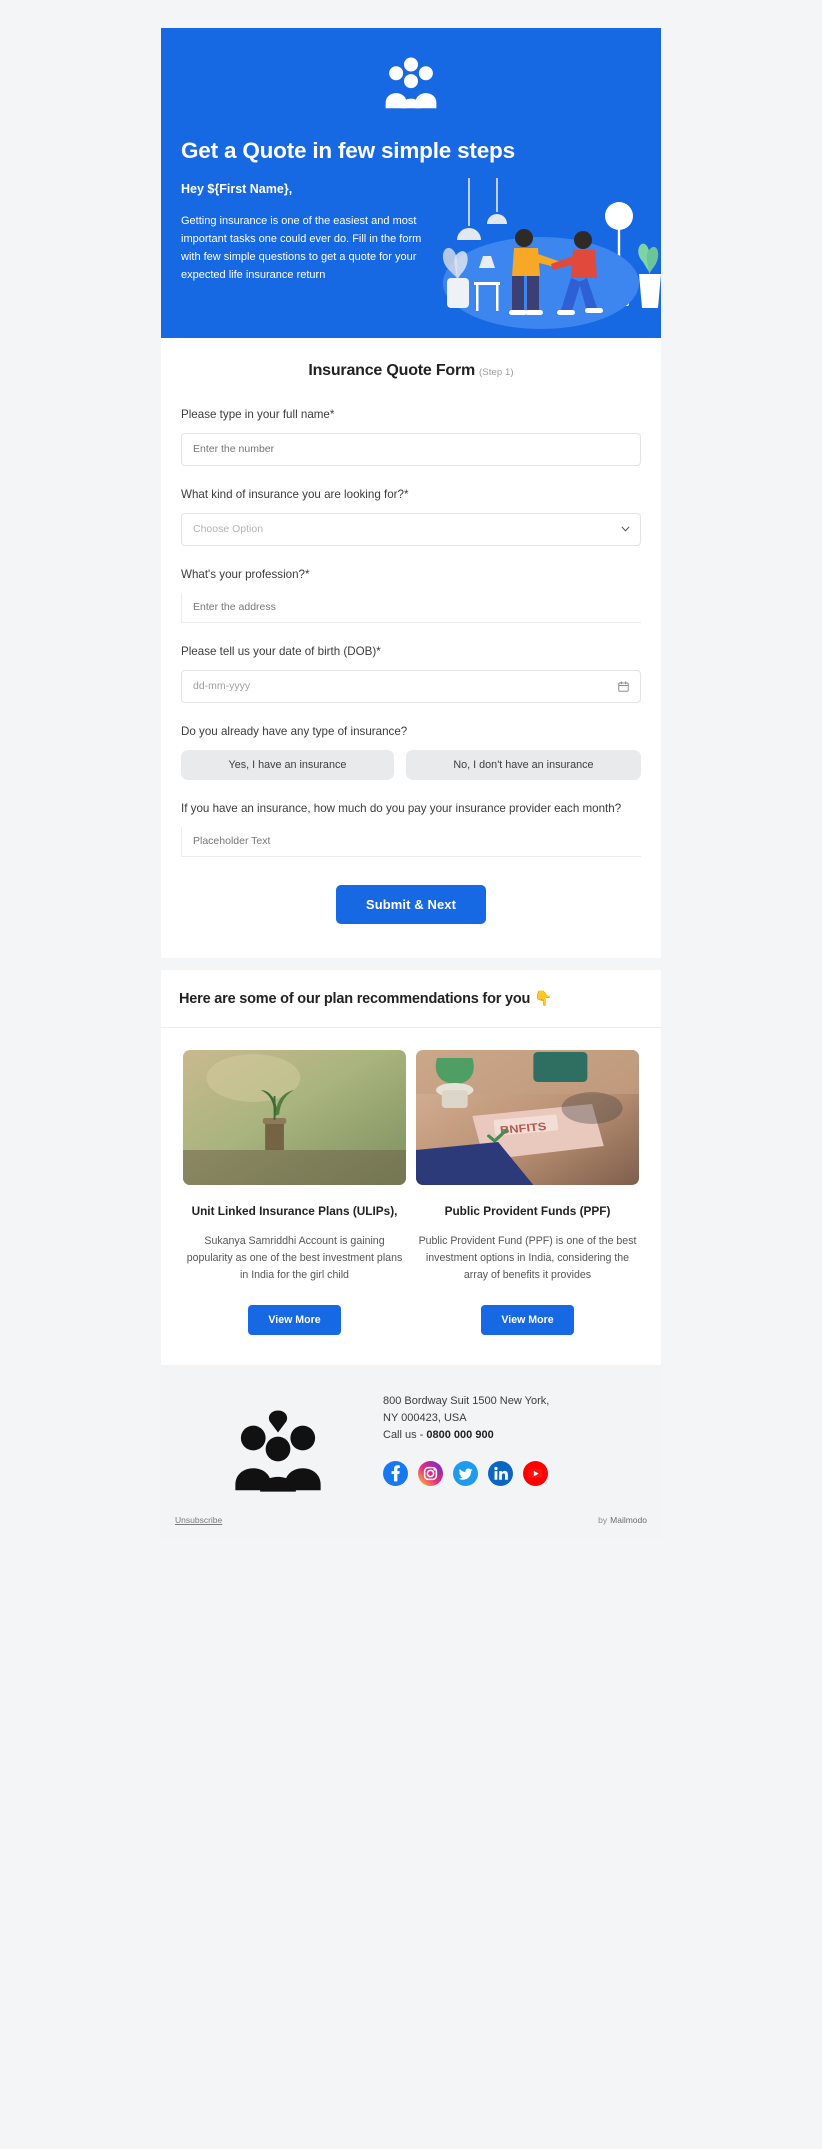  I want to click on benefits-newspaper-image: BNFITS, so click(527, 1117).